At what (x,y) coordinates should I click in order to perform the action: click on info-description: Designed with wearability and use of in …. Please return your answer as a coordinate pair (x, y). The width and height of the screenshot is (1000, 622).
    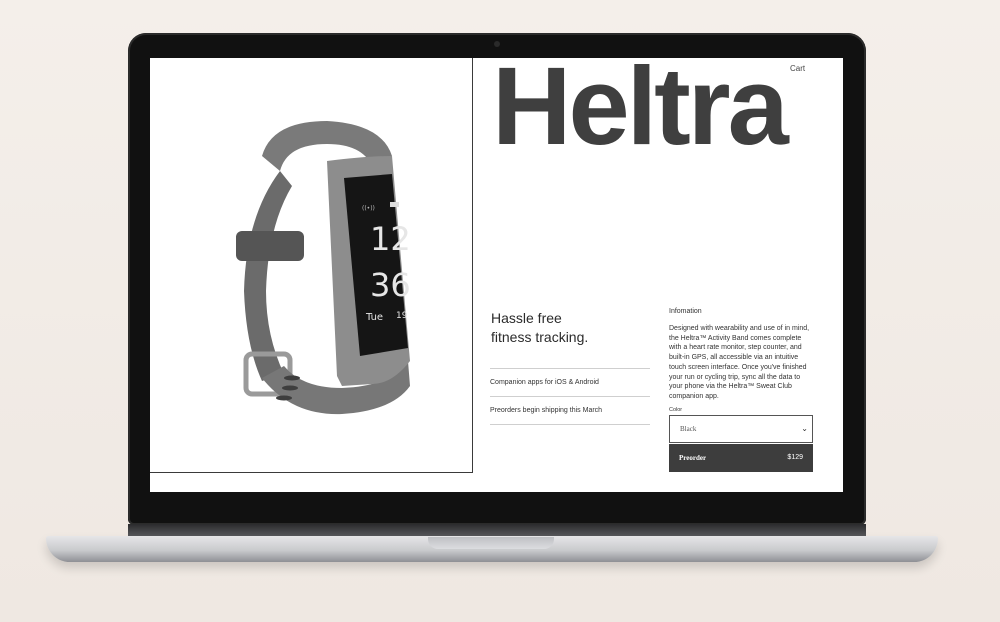
    Looking at the image, I should click on (739, 362).